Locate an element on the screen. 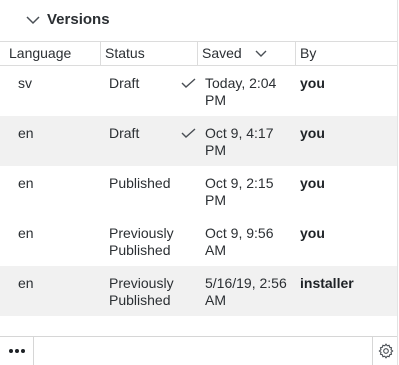 This screenshot has height=365, width=399. column-label-saved: Saved is located at coordinates (222, 53).